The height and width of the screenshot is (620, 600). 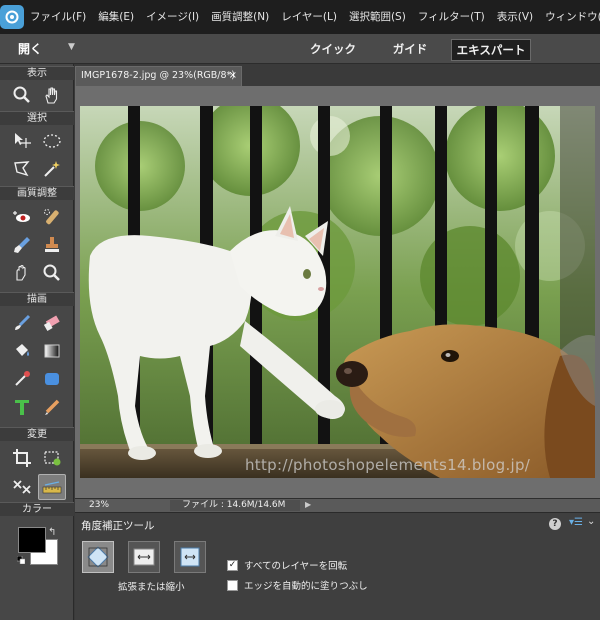 I want to click on eyedropper-tool-icon, so click(x=22, y=379).